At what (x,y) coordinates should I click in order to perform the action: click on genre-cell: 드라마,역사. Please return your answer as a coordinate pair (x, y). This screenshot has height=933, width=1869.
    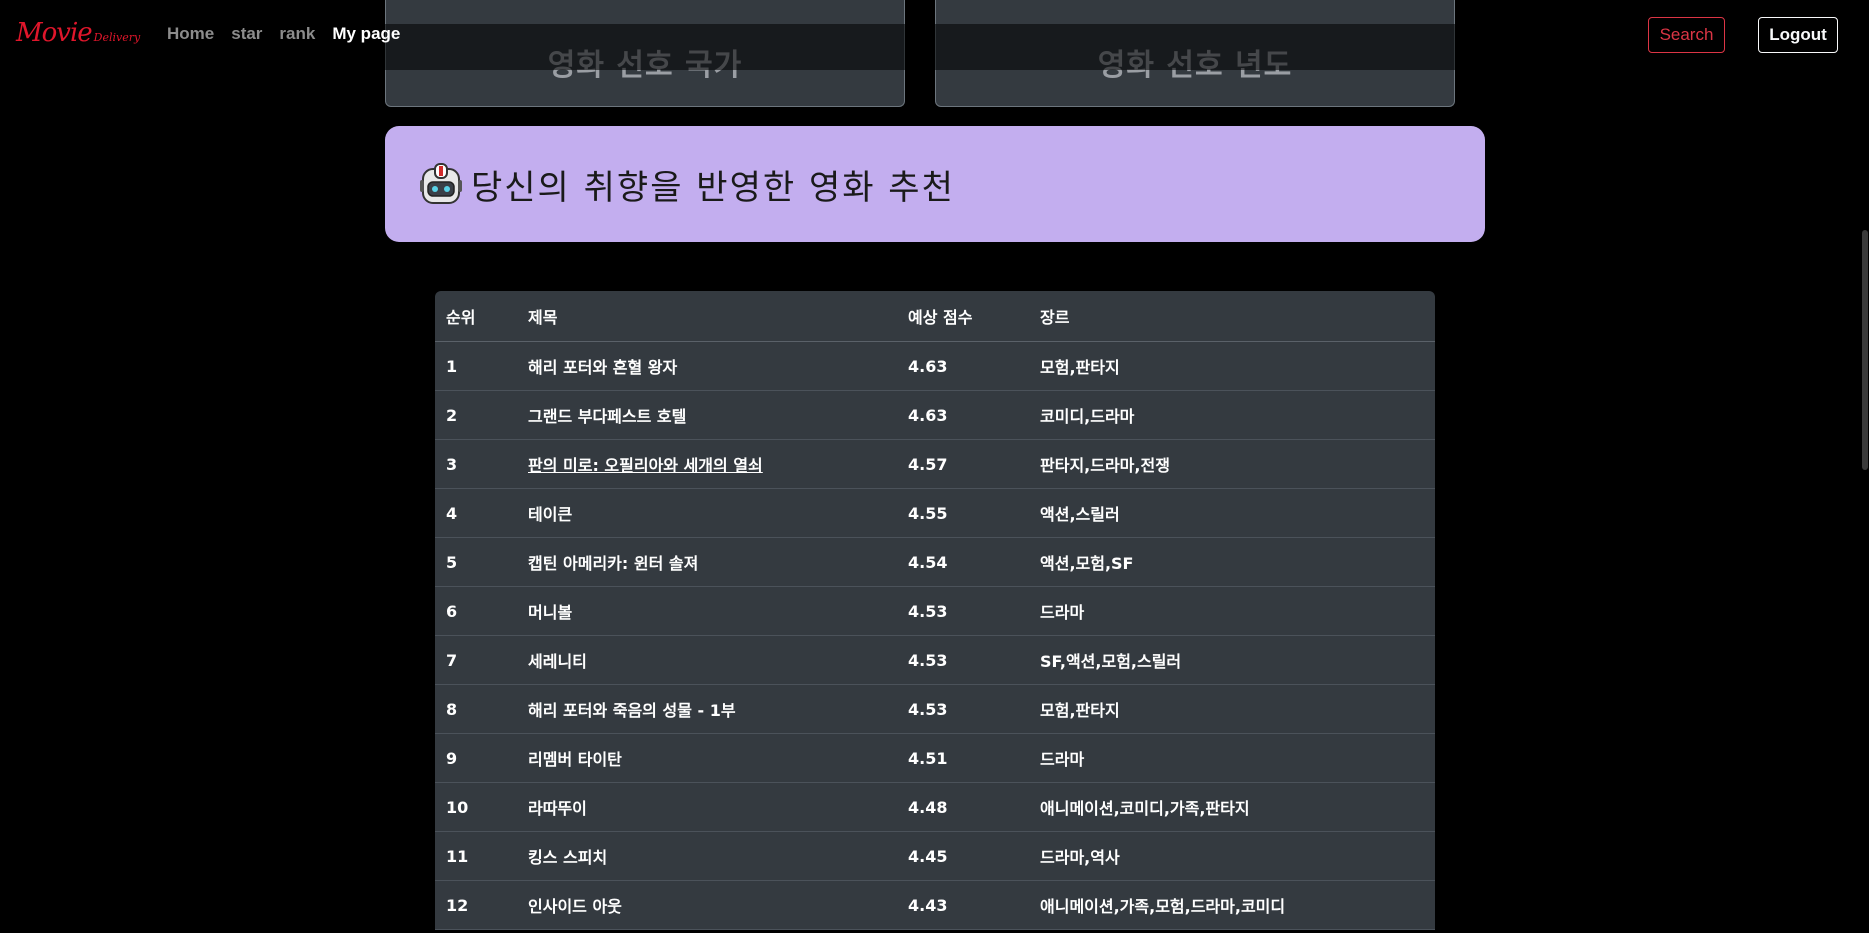
    Looking at the image, I should click on (1232, 856).